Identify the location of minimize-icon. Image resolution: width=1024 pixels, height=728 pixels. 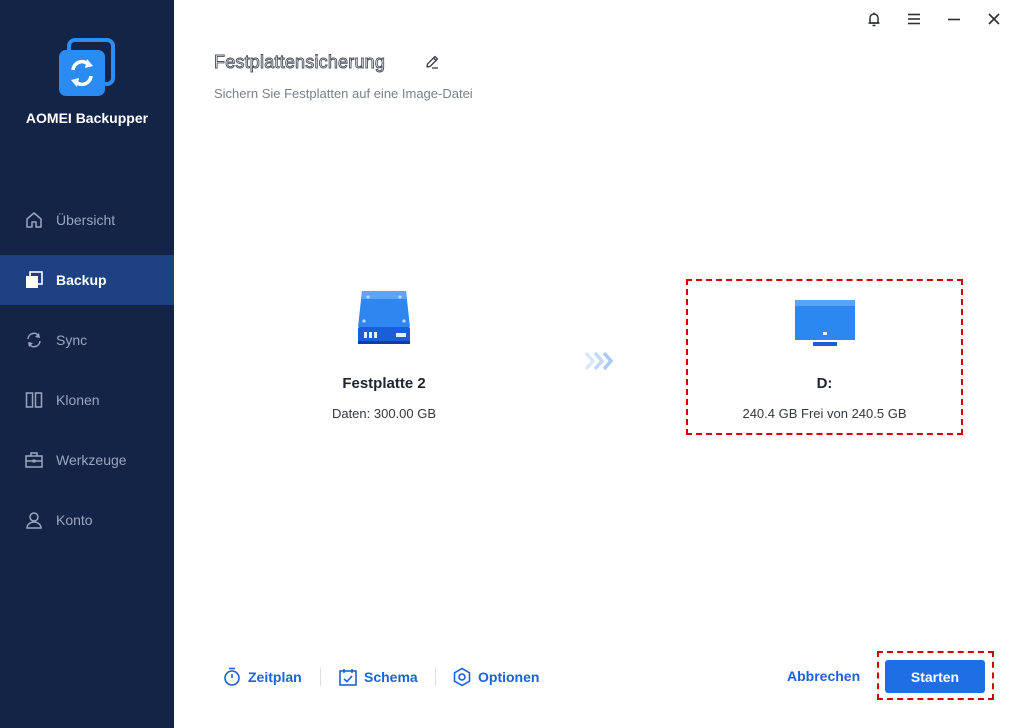
(954, 19).